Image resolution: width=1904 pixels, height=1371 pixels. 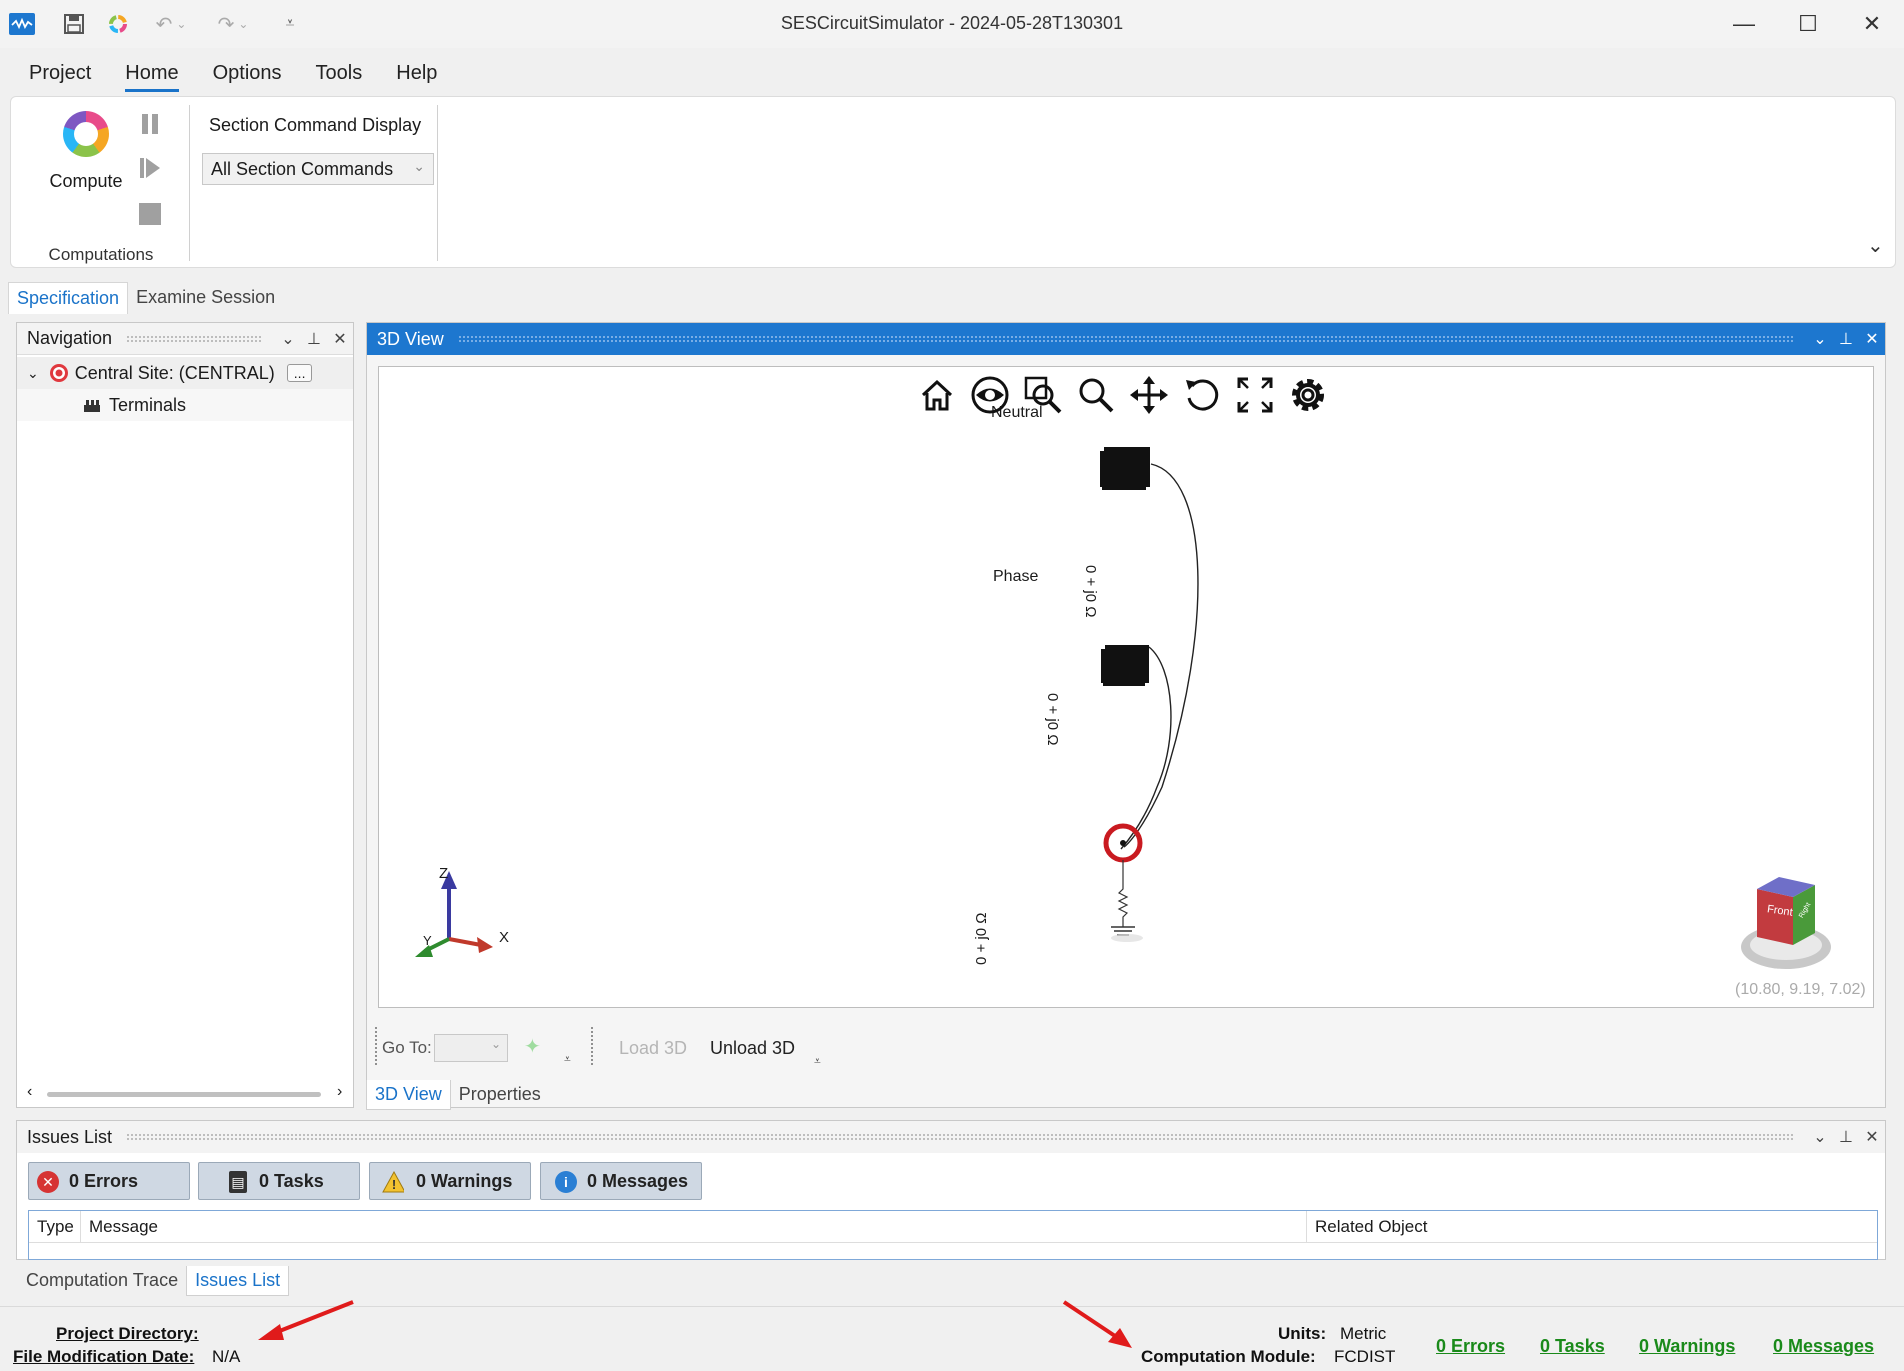 I want to click on errors-filter-button: ✕ 0 Errors, so click(x=109, y=1181).